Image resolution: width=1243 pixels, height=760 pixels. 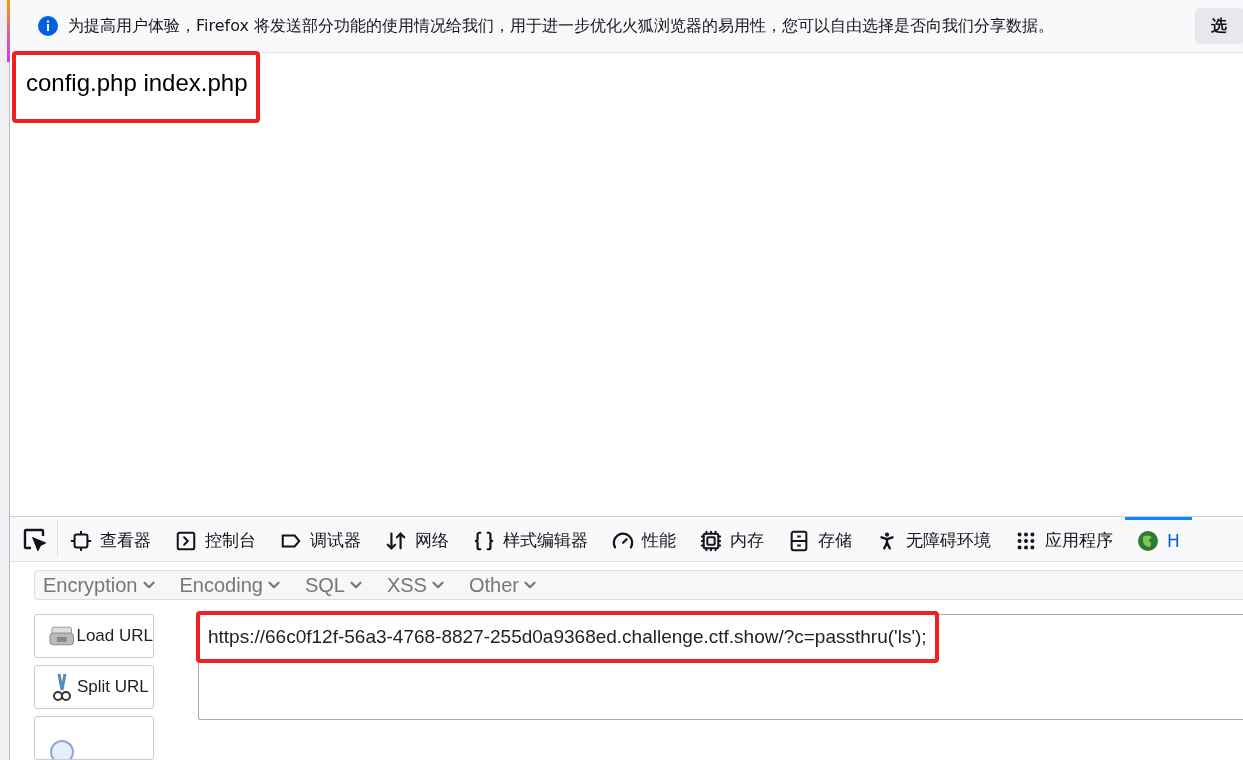 What do you see at coordinates (820, 539) in the screenshot?
I see `devtools-tab: 存储` at bounding box center [820, 539].